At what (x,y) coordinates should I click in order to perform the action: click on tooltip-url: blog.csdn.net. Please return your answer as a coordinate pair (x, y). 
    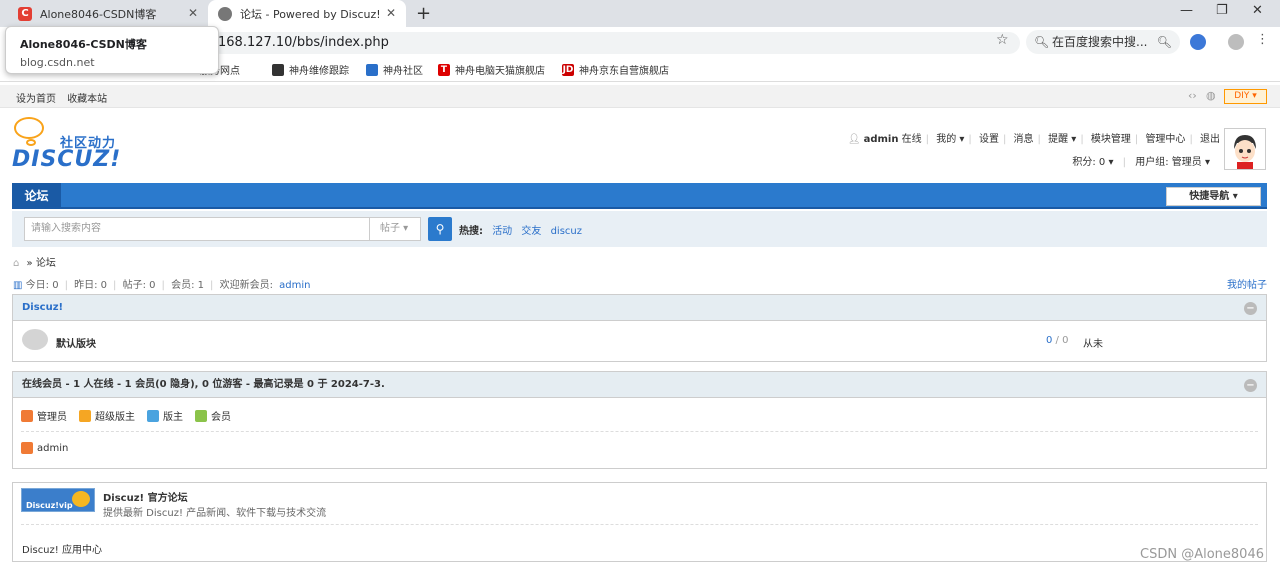
    Looking at the image, I should click on (57, 62).